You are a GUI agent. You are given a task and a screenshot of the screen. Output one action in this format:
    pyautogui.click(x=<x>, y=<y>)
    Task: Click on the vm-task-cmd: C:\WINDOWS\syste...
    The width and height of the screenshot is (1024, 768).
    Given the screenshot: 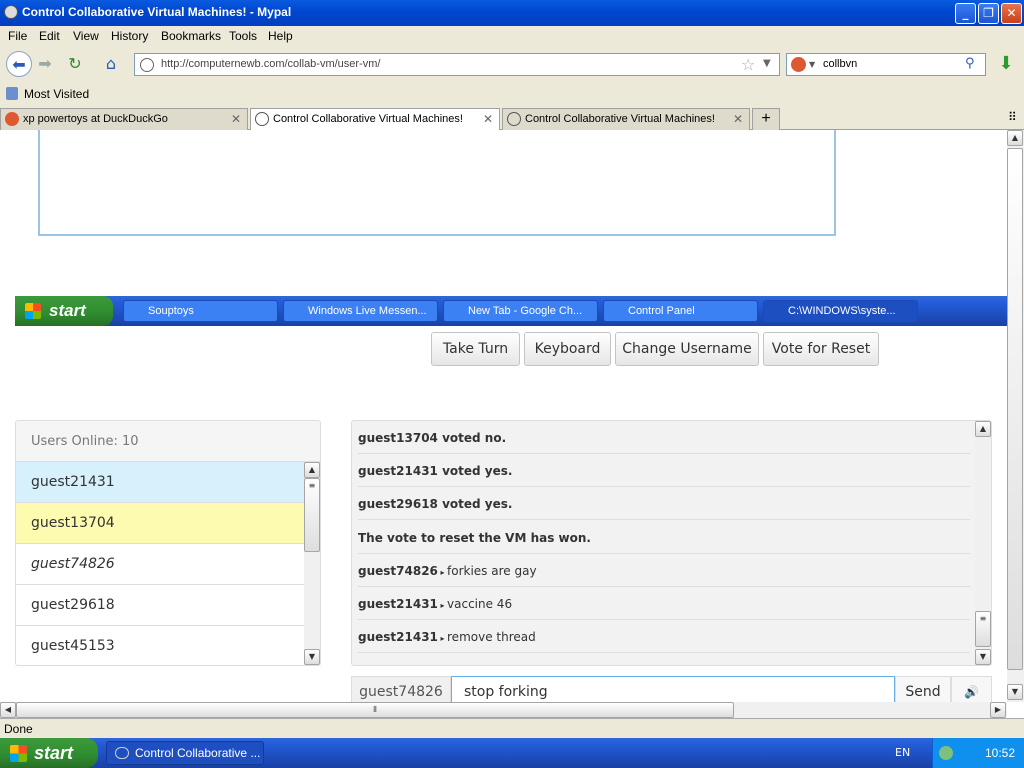 What is the action you would take?
    pyautogui.click(x=840, y=311)
    